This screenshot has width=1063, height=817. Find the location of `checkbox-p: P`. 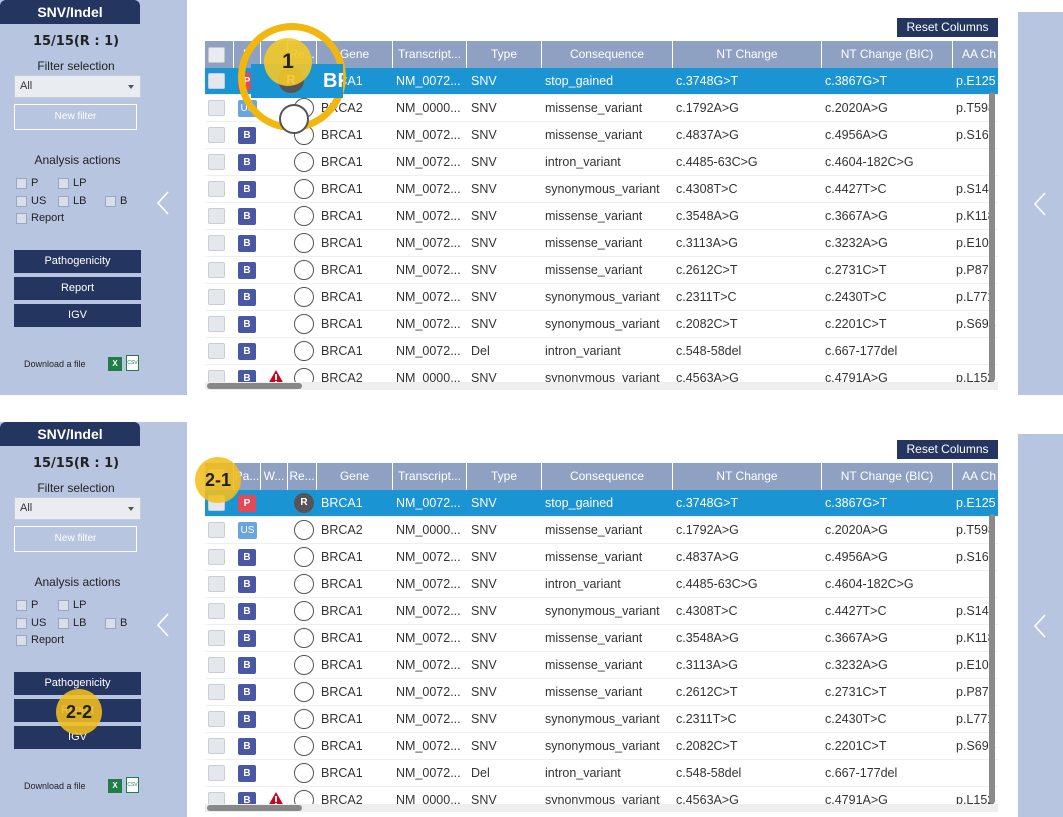

checkbox-p: P is located at coordinates (27, 605).